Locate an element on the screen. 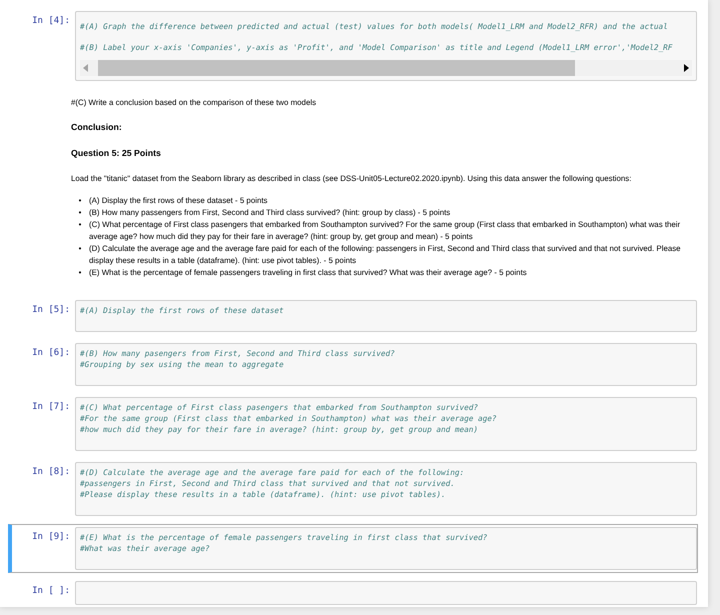 The height and width of the screenshot is (615, 720). cell-prompt: In [ ]: is located at coordinates (51, 591).